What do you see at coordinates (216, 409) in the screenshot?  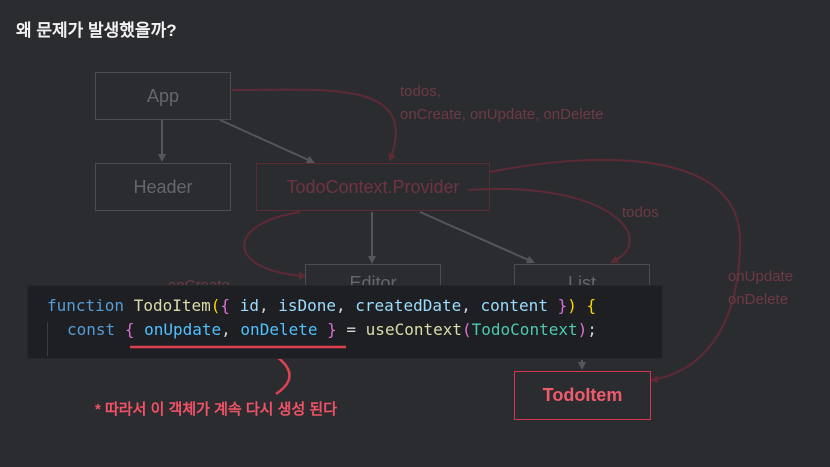 I see `annotation-note: * 따라서 이 객체가 계속 다시 생성 된다` at bounding box center [216, 409].